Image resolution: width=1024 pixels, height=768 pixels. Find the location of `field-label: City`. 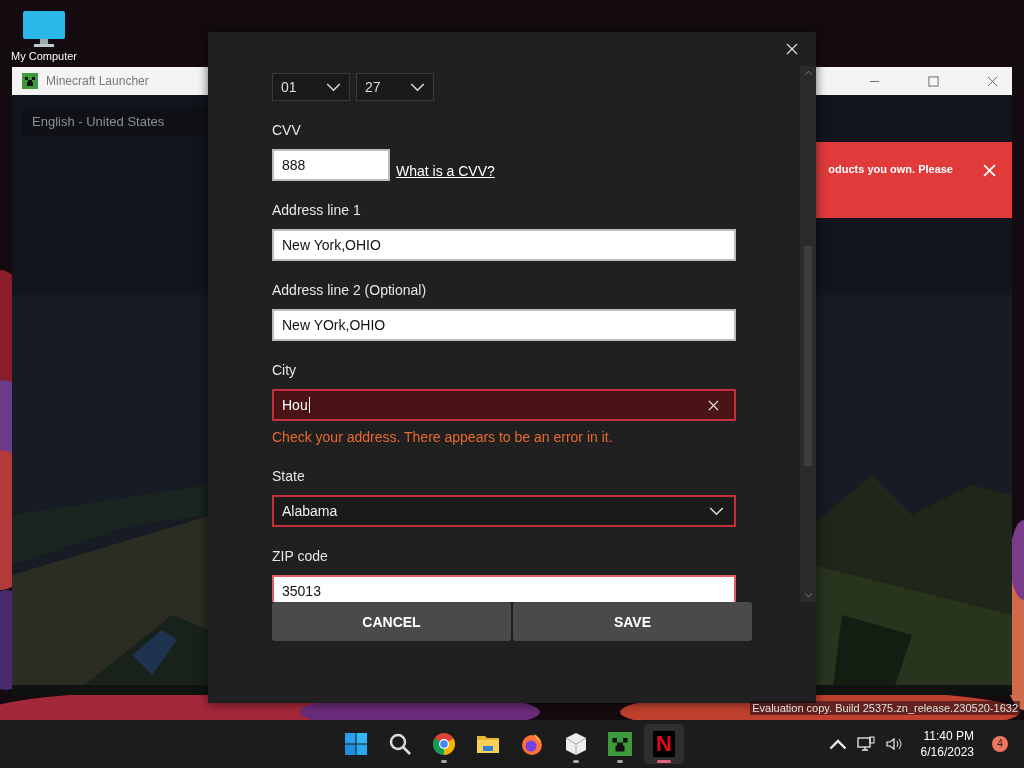

field-label: City is located at coordinates (284, 370).